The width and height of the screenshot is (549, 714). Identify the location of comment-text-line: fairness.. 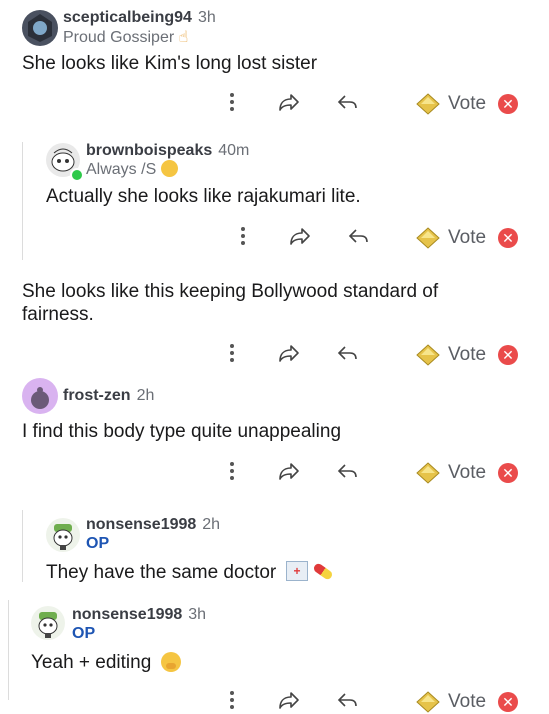
(58, 314).